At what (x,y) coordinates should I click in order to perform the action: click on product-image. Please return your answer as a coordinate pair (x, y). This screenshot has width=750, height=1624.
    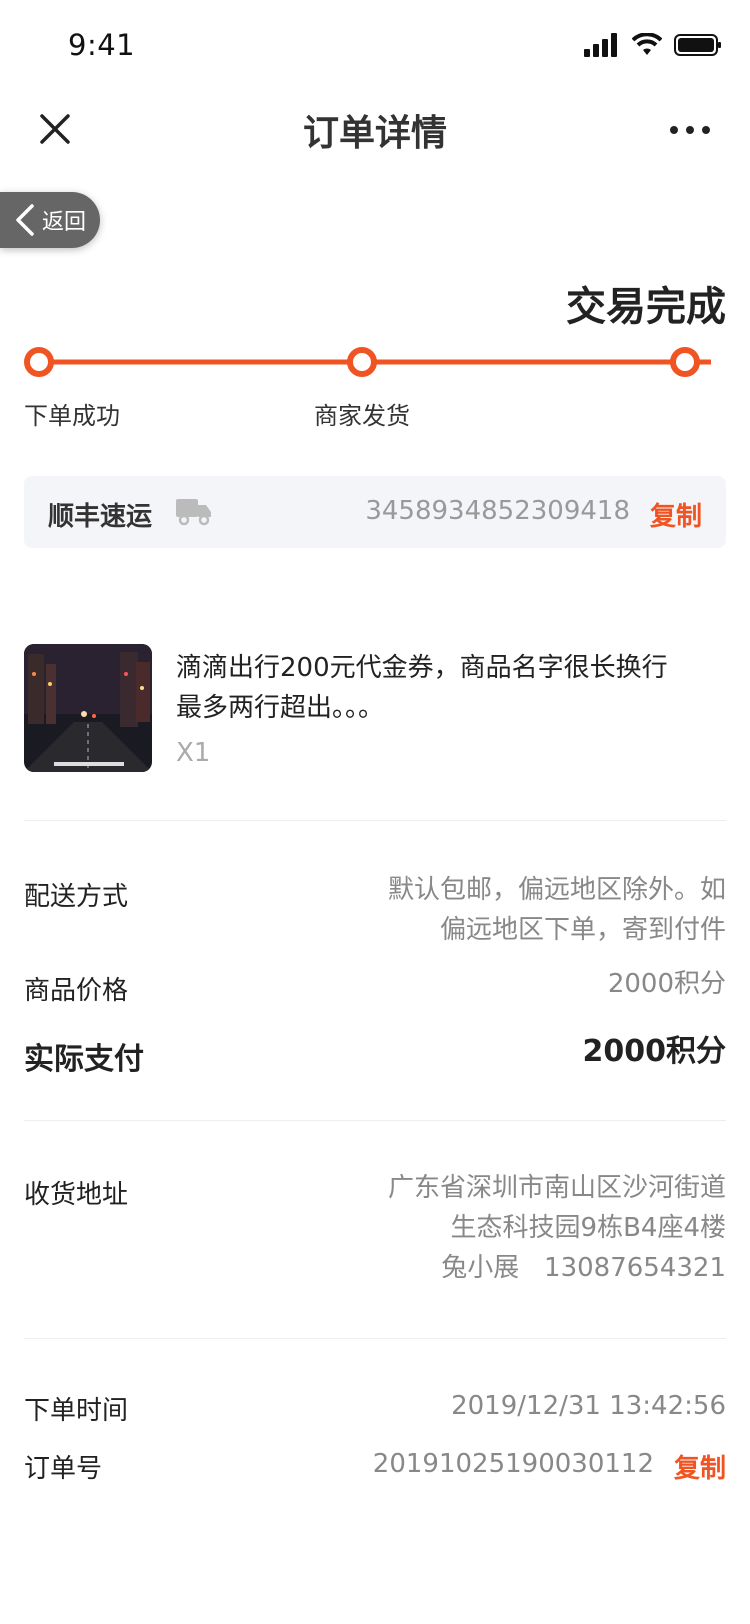
    Looking at the image, I should click on (88, 708).